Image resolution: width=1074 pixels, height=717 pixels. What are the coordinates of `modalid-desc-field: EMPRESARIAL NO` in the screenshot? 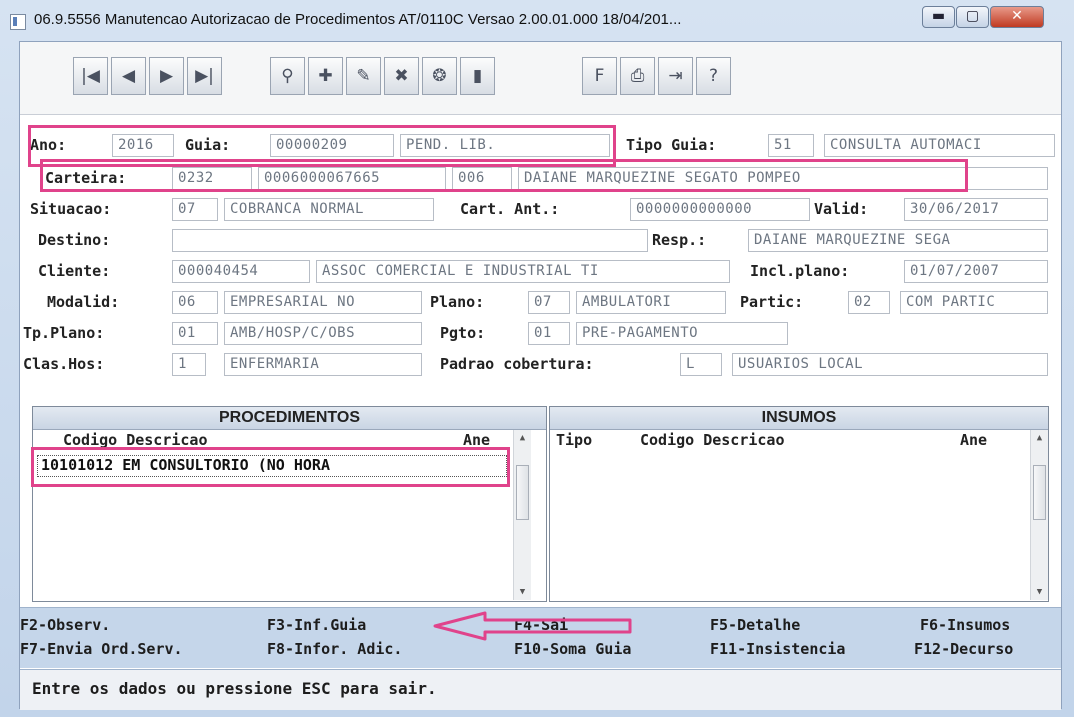 It's located at (323, 302).